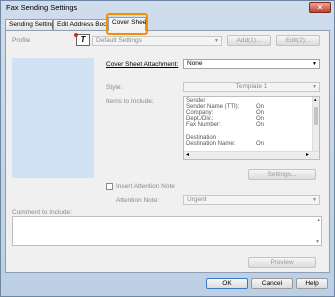  I want to click on scroll-left-icon: ◂, so click(187, 155).